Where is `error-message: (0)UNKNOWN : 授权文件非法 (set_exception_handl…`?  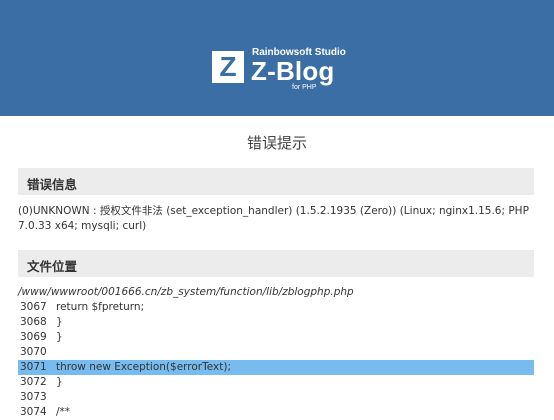 error-message: (0)UNKNOWN : 授权文件非法 (set_exception_handl… is located at coordinates (273, 218).